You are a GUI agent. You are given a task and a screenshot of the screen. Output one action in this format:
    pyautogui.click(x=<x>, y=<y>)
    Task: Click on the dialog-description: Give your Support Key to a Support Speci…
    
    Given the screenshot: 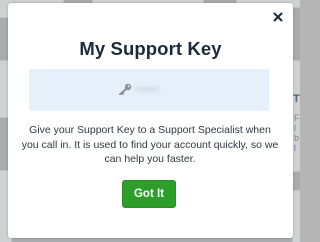 What is the action you would take?
    pyautogui.click(x=150, y=144)
    